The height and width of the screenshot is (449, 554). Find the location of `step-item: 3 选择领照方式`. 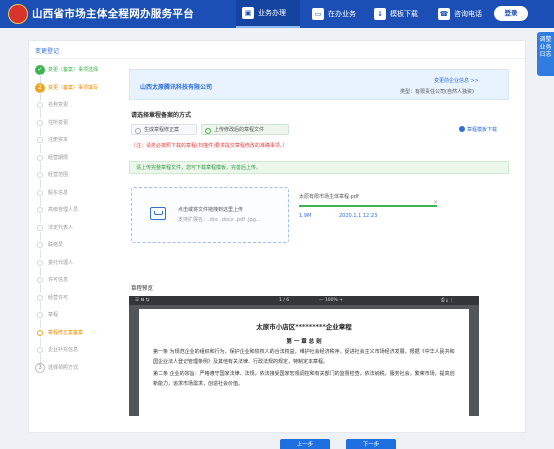

step-item: 3 选择领照方式 is located at coordinates (77, 372).